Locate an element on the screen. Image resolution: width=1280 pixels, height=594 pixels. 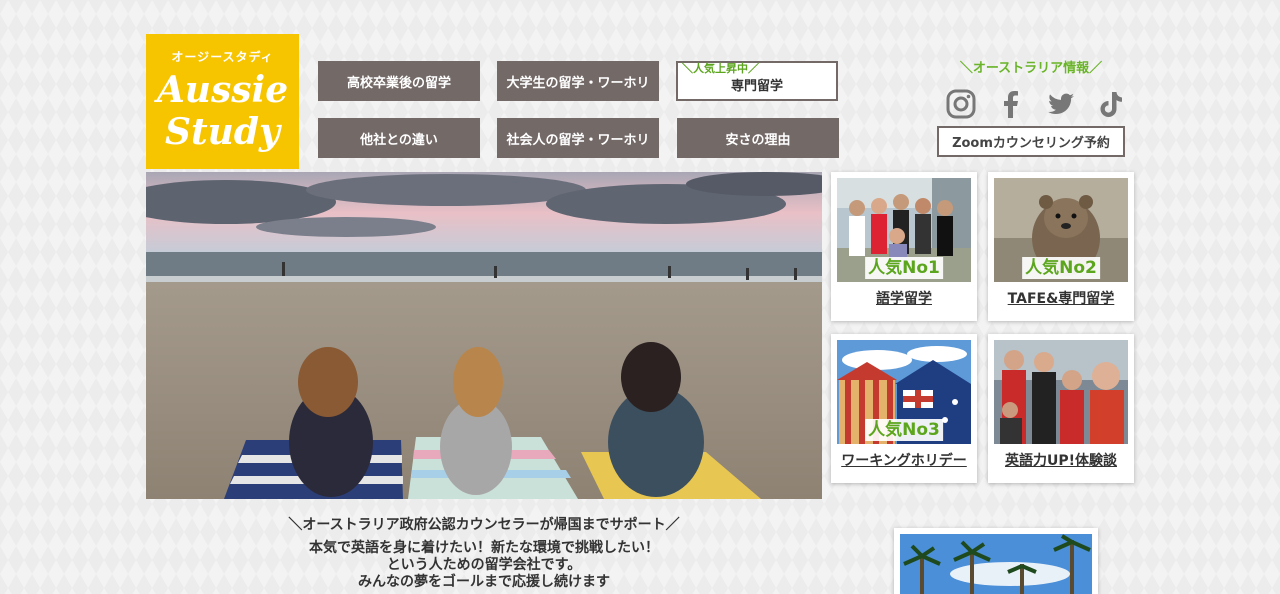
nav-cheap-reason: 安さの理由 is located at coordinates (758, 138).